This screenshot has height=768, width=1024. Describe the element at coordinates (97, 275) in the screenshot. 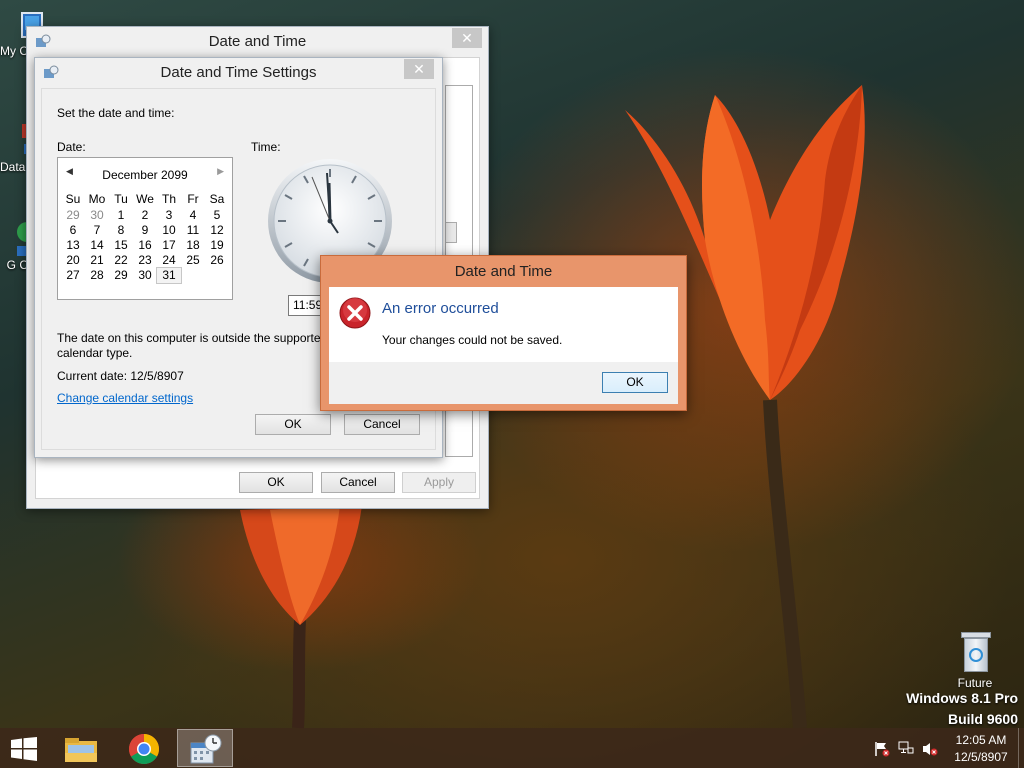

I see `calendar-day: 28` at that location.